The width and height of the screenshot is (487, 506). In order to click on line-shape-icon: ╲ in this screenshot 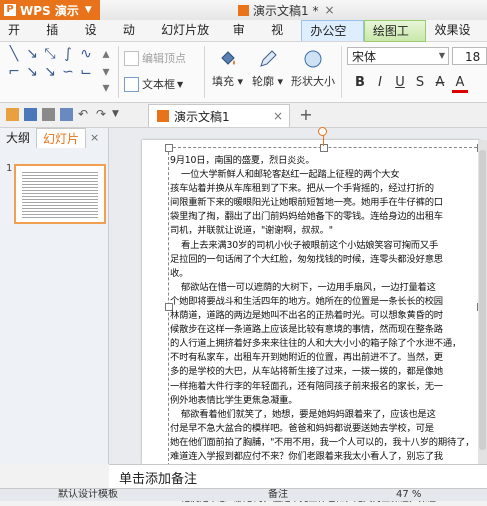, I will do `click(14, 54)`.